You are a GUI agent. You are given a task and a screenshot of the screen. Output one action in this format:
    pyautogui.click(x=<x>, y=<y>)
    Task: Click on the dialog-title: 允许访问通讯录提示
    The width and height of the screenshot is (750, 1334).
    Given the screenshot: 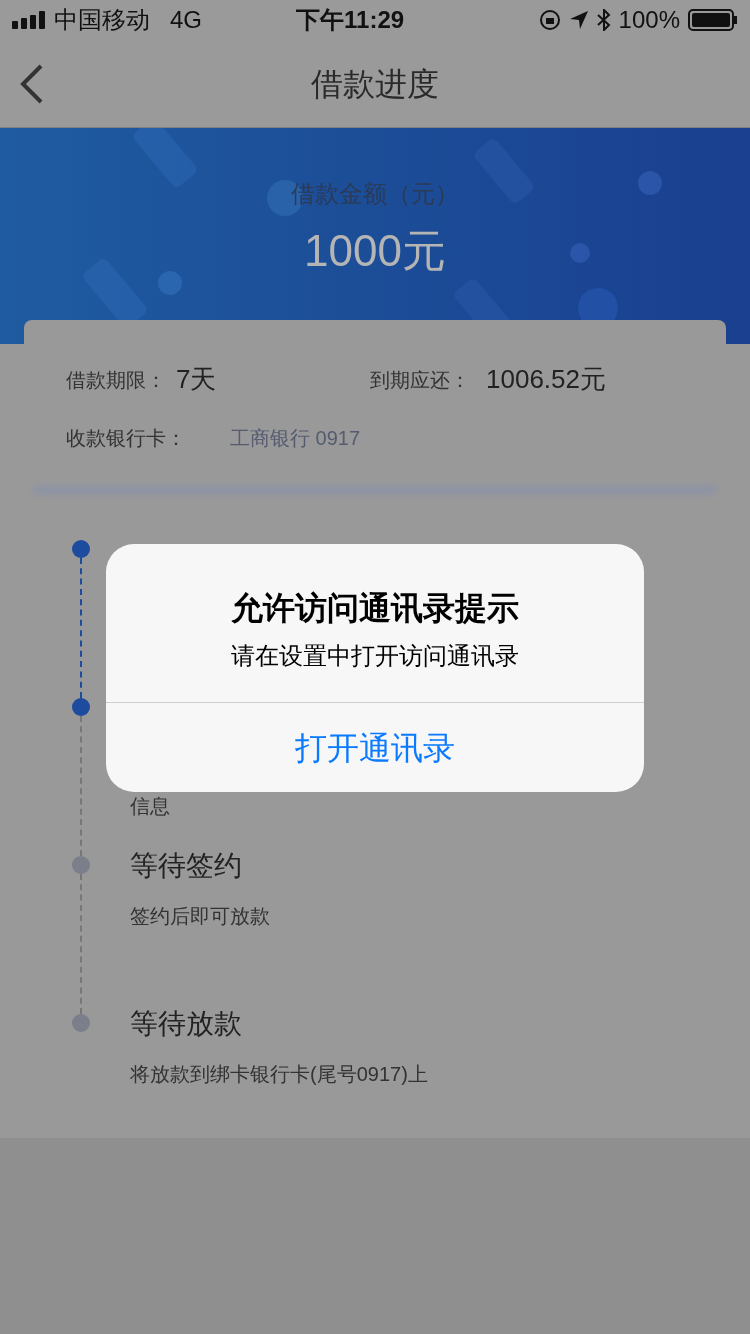 What is the action you would take?
    pyautogui.click(x=375, y=608)
    